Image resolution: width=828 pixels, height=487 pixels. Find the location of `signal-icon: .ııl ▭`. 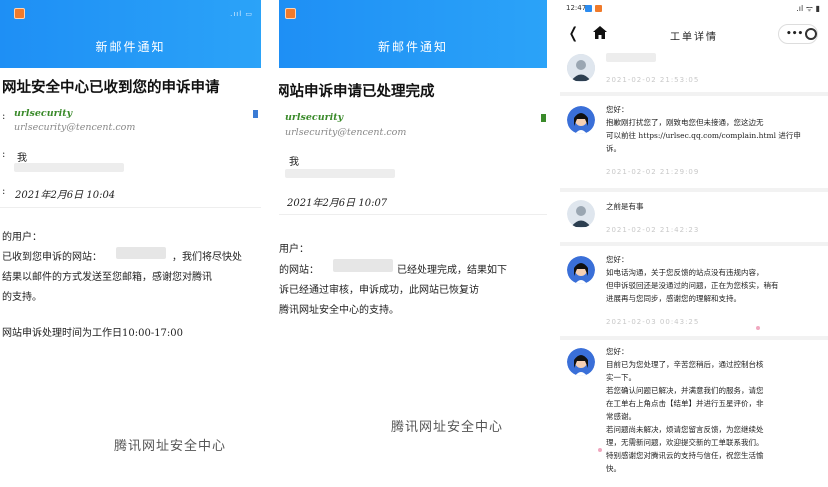

signal-icon: .ııl ▭ is located at coordinates (241, 14).